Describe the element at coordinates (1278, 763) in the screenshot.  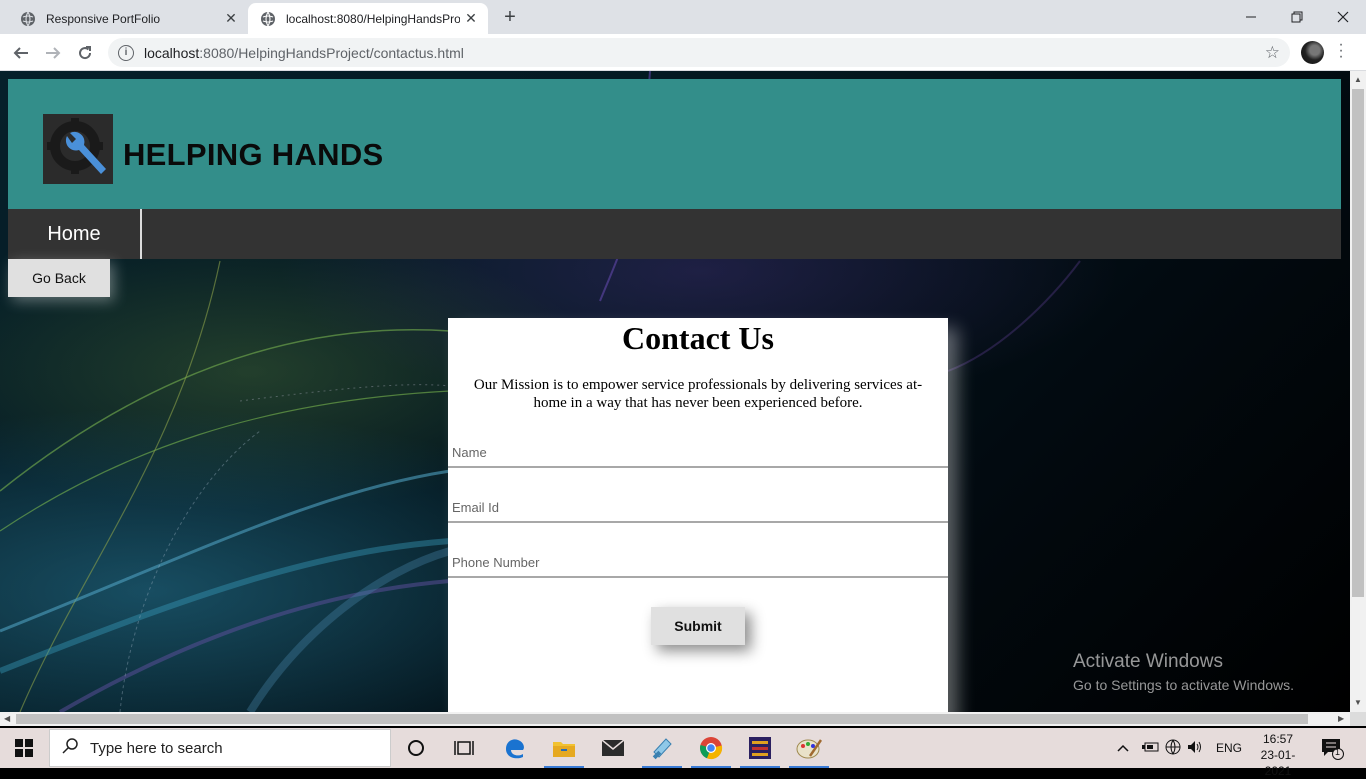
I see `clock-date: 23-01-2021` at that location.